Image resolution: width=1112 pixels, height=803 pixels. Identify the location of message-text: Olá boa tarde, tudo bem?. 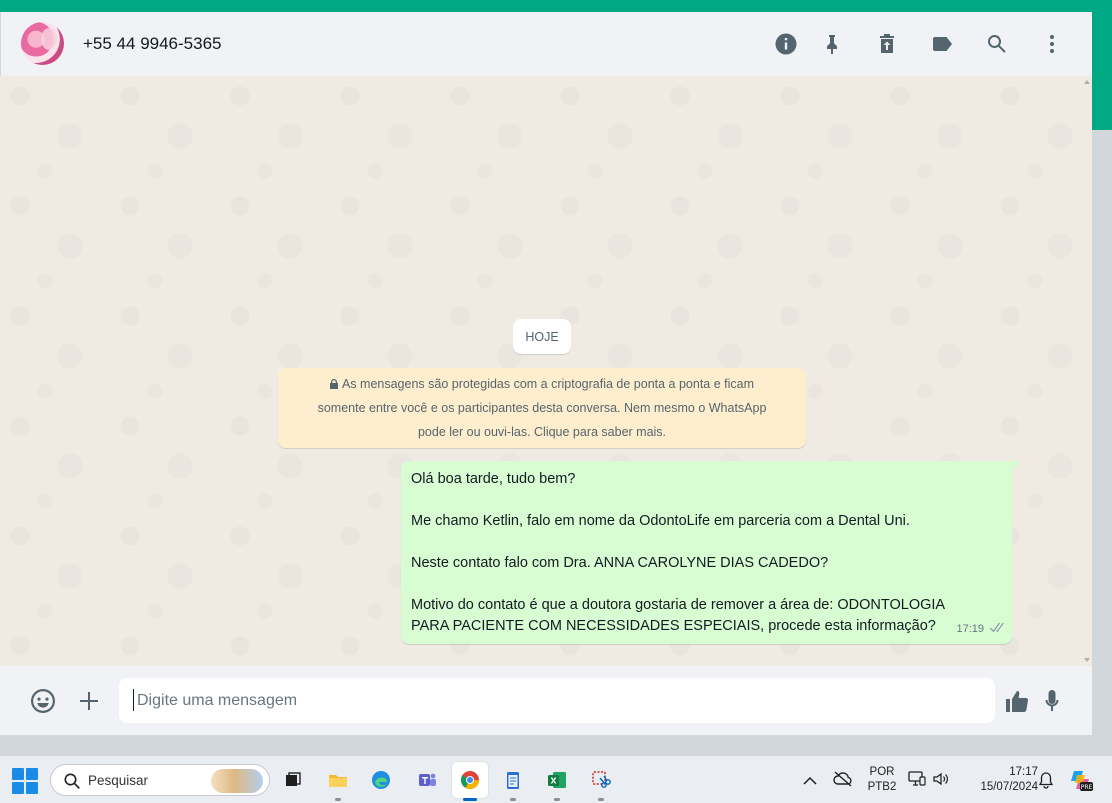
(493, 479).